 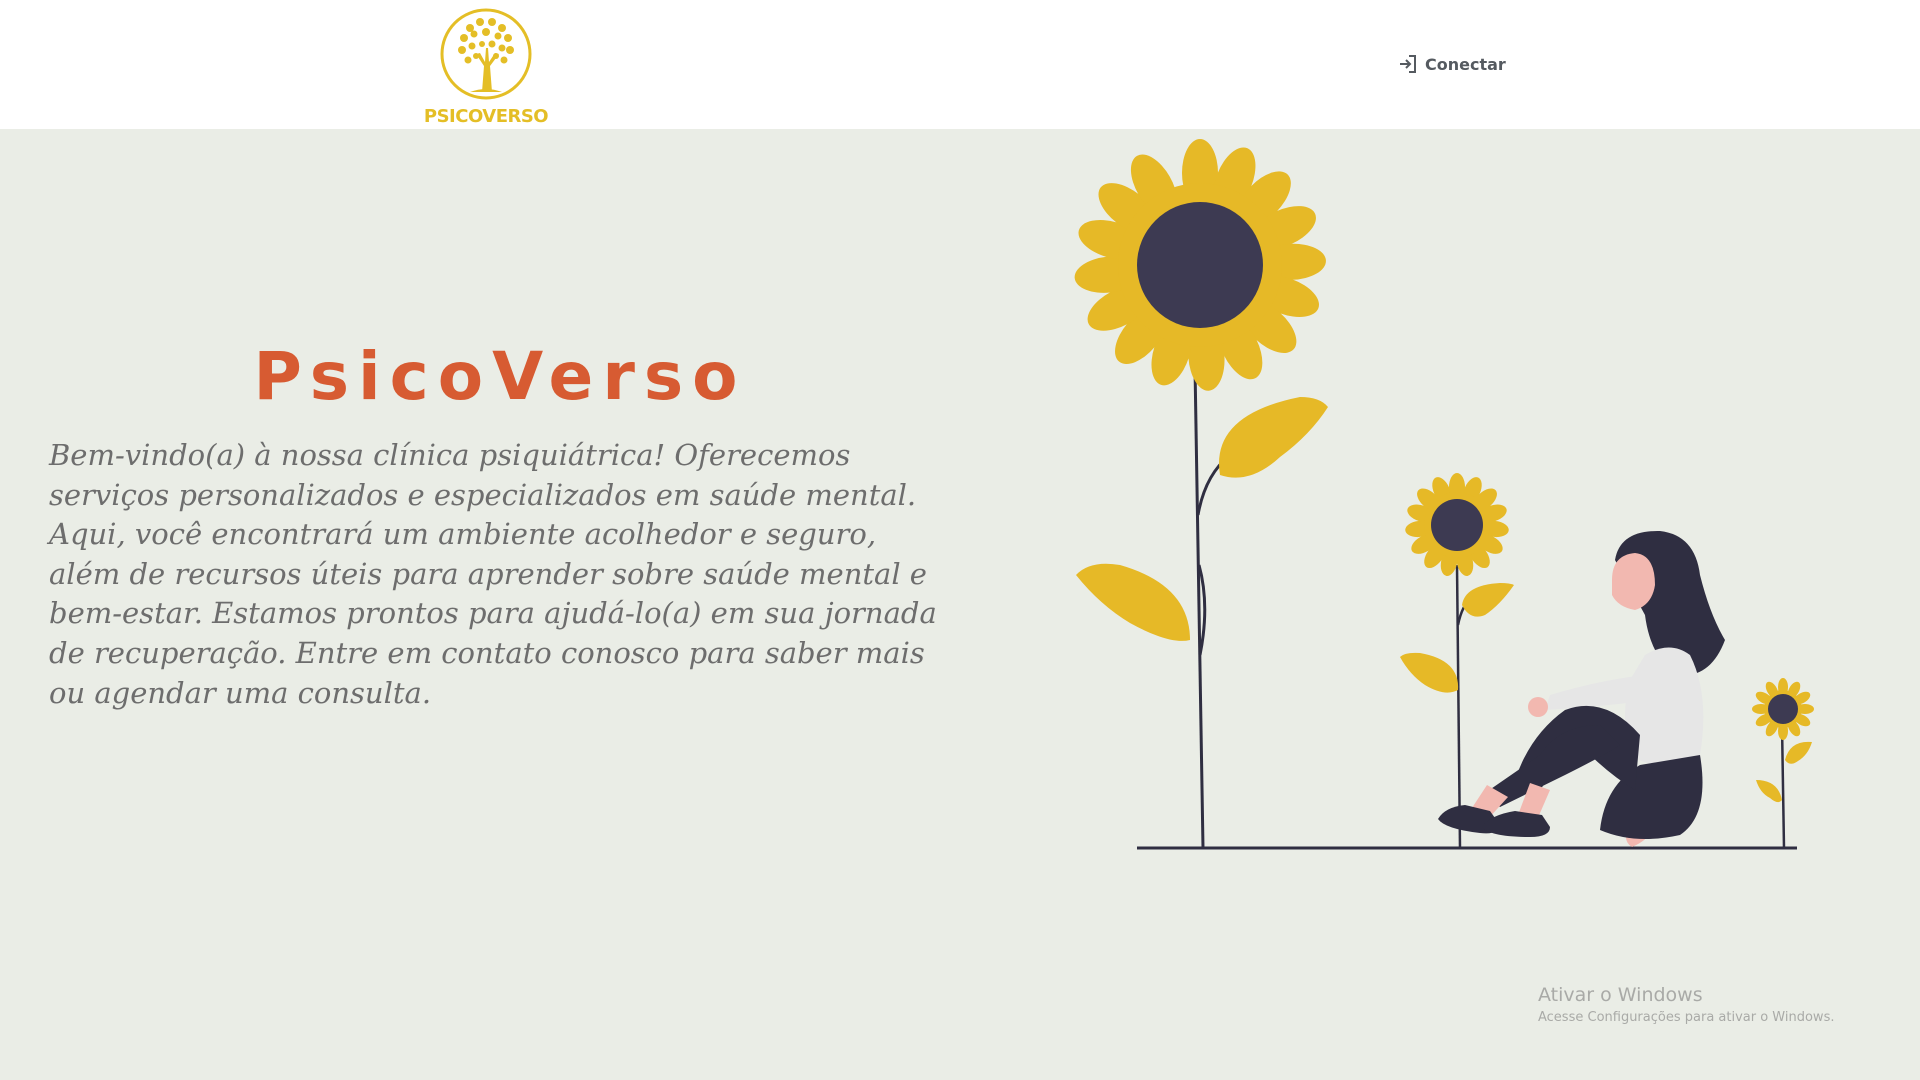 I want to click on woman-figure, so click(x=1581, y=688).